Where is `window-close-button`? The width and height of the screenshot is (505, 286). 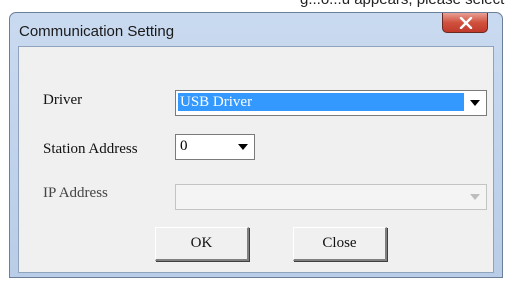
window-close-button is located at coordinates (465, 23).